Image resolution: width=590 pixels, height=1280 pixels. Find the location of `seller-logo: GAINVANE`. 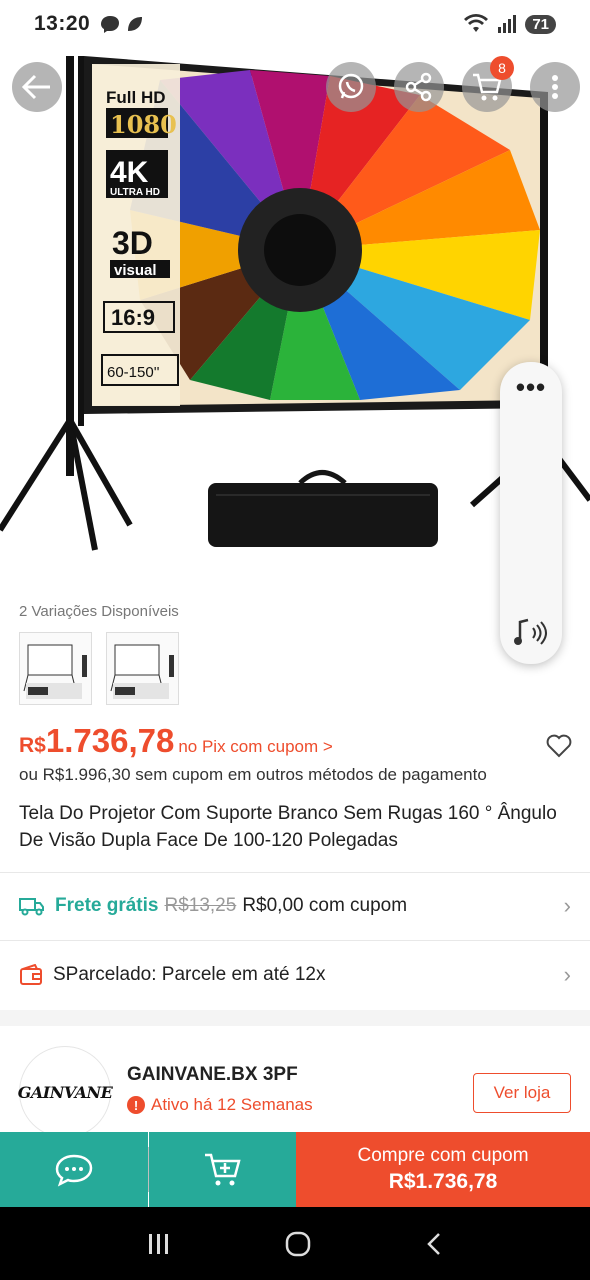

seller-logo: GAINVANE is located at coordinates (65, 1092).